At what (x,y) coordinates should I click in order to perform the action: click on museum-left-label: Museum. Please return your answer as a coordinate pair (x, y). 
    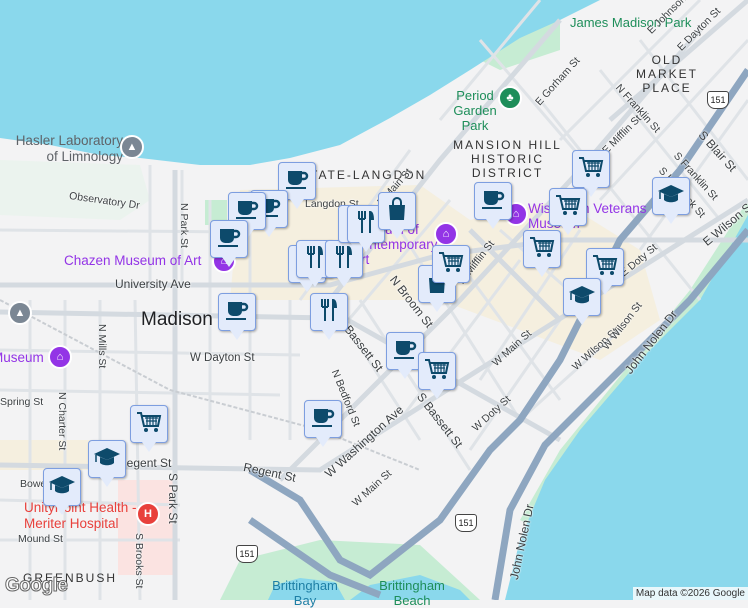
    Looking at the image, I should click on (22, 357).